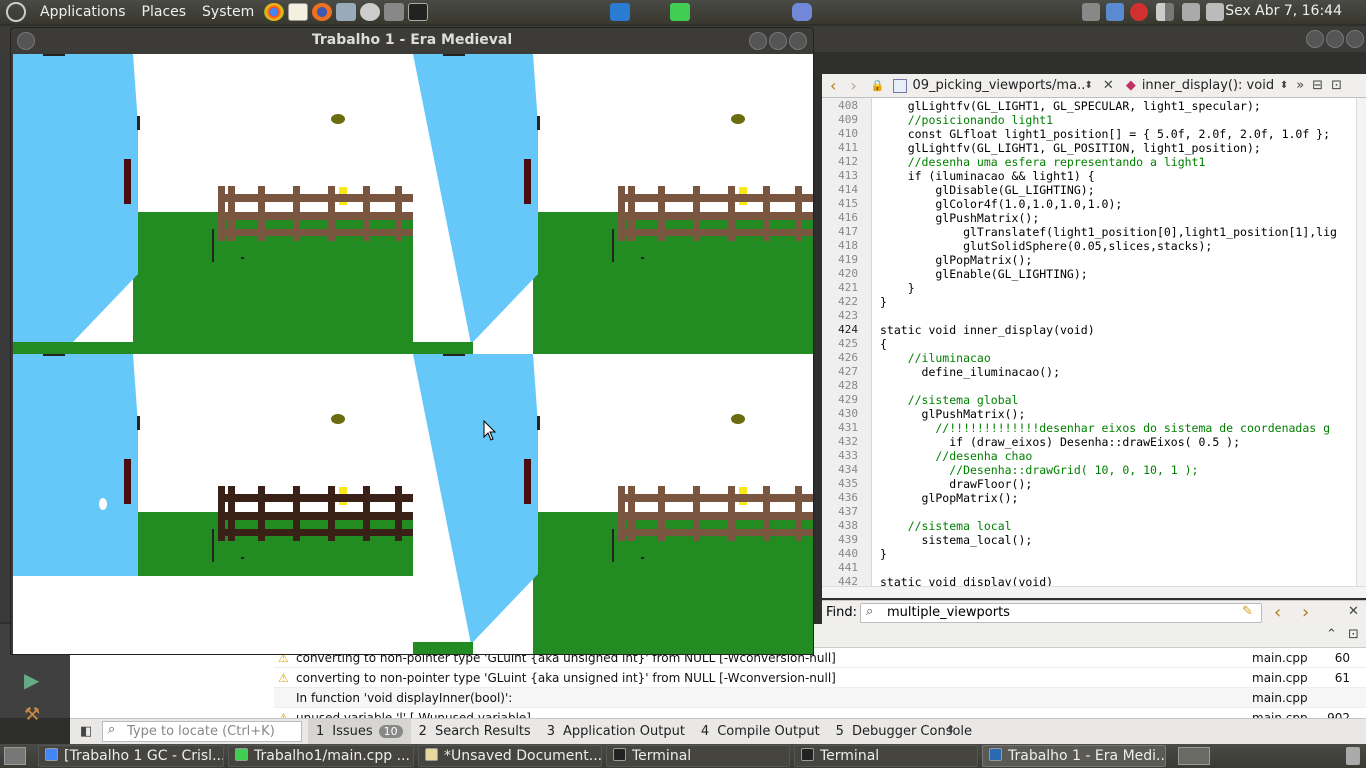 This screenshot has height=768, width=1366. I want to click on dropbox-icon, so click(1091, 12).